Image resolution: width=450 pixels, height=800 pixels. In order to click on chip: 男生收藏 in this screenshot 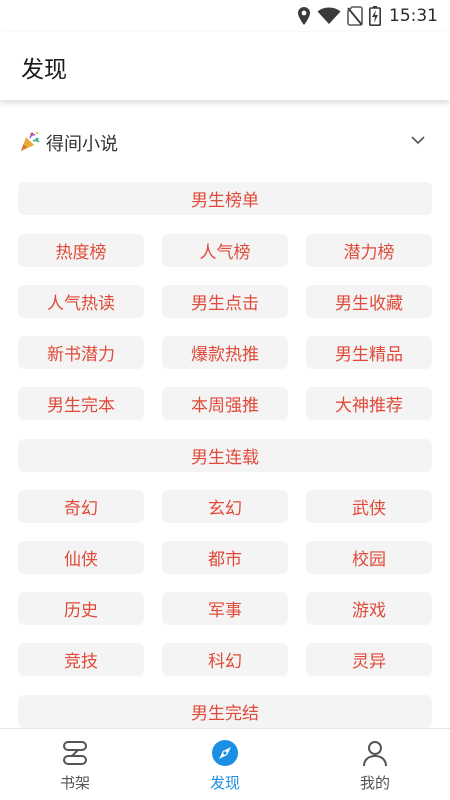, I will do `click(369, 301)`.